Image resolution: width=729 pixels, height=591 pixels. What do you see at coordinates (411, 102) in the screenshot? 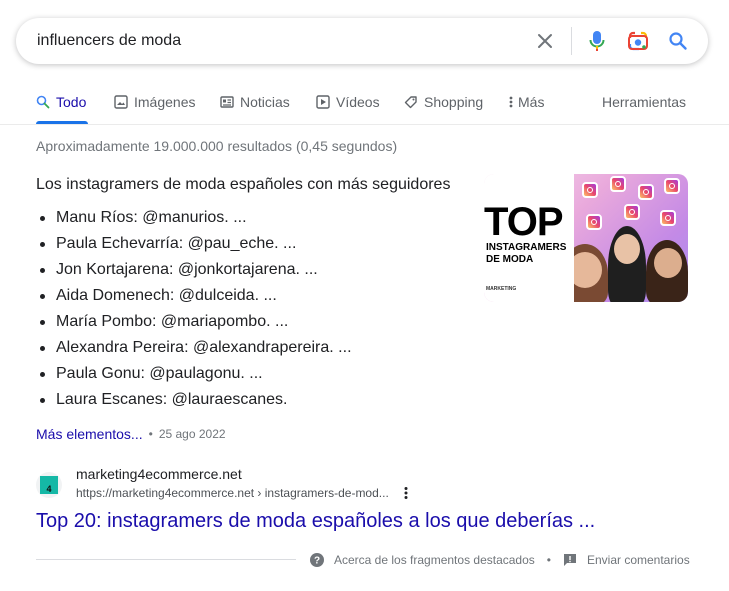
I see `tag-icon` at bounding box center [411, 102].